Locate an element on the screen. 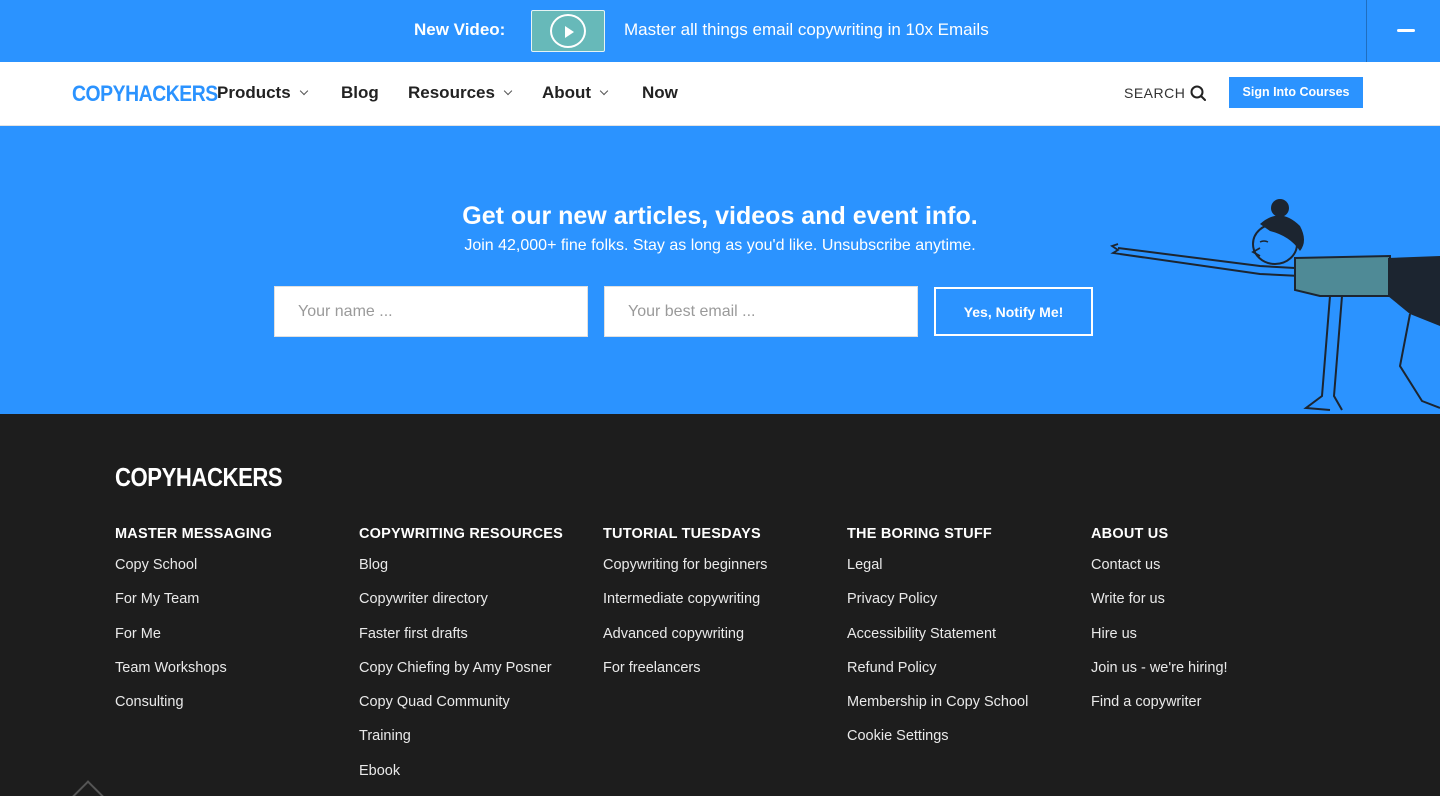  footer-column-heading: TUTORIAL TUESDAYS is located at coordinates (682, 534).